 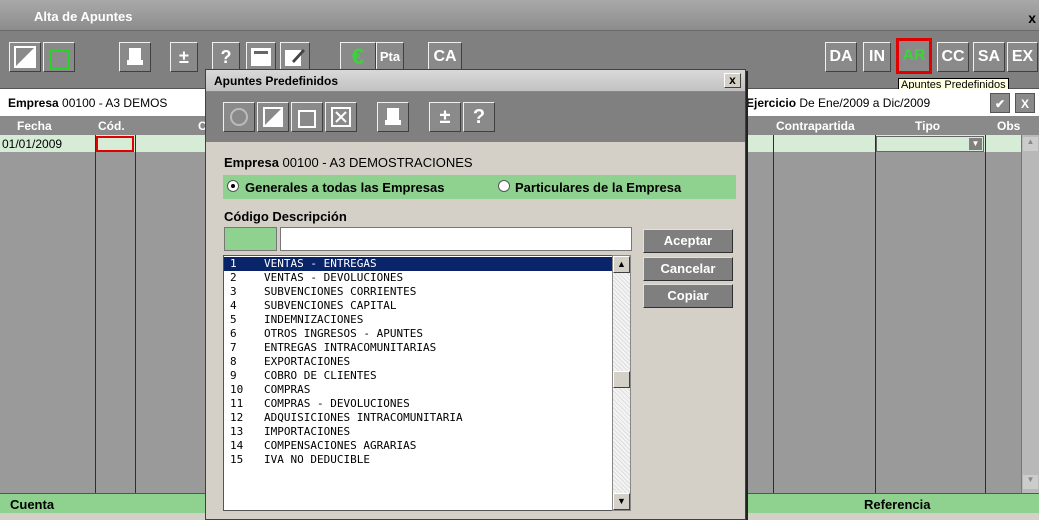 I want to click on list-item-code: 7, so click(x=233, y=347).